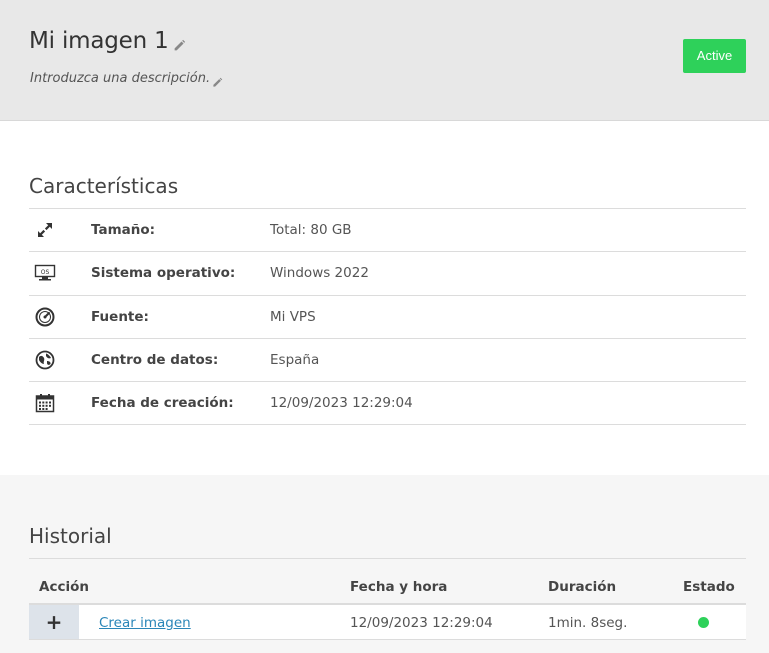 The height and width of the screenshot is (653, 769). I want to click on feature-label: Centro de datos:, so click(155, 360).